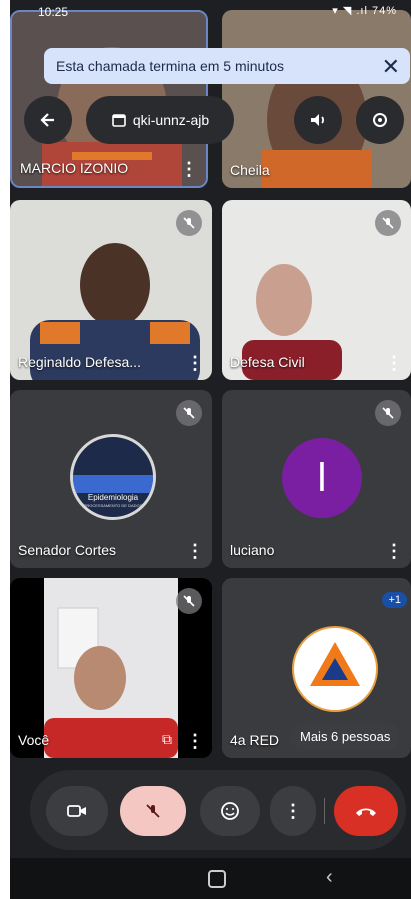 The width and height of the screenshot is (411, 899). I want to click on calendar-icon, so click(119, 120).